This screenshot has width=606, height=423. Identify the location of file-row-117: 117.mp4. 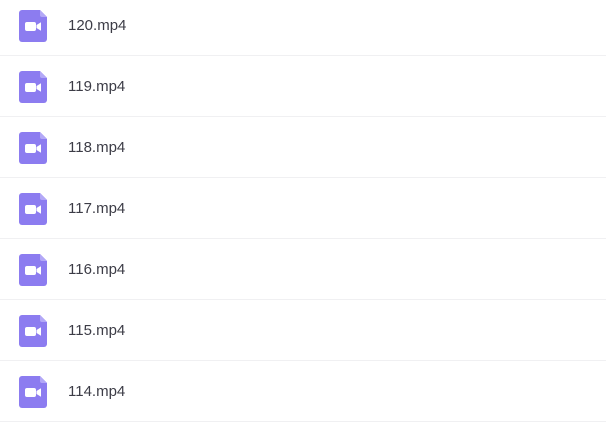
(303, 208).